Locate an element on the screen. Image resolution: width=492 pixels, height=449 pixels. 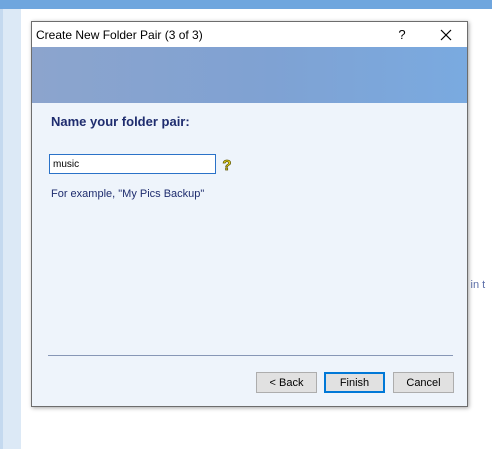
folder-pair-name-input is located at coordinates (132, 164).